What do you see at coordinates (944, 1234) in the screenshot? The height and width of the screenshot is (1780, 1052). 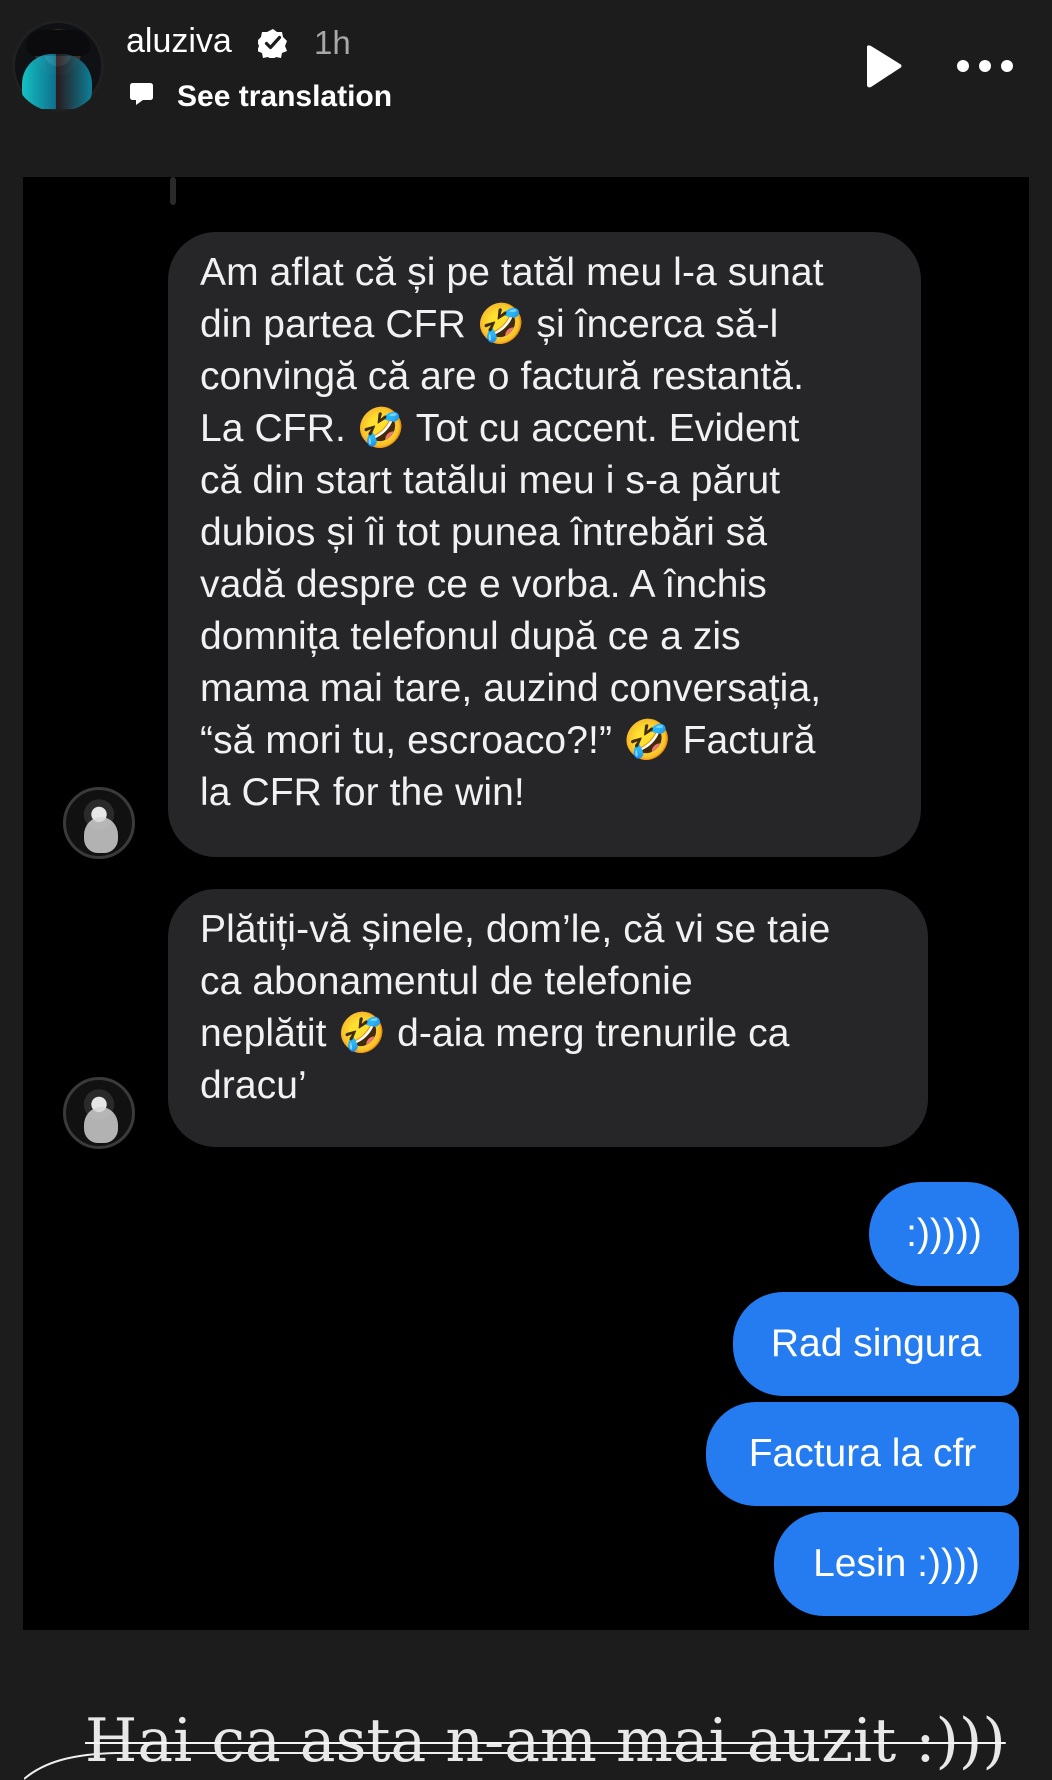 I see `outgoing-message-bubble: :)))))` at bounding box center [944, 1234].